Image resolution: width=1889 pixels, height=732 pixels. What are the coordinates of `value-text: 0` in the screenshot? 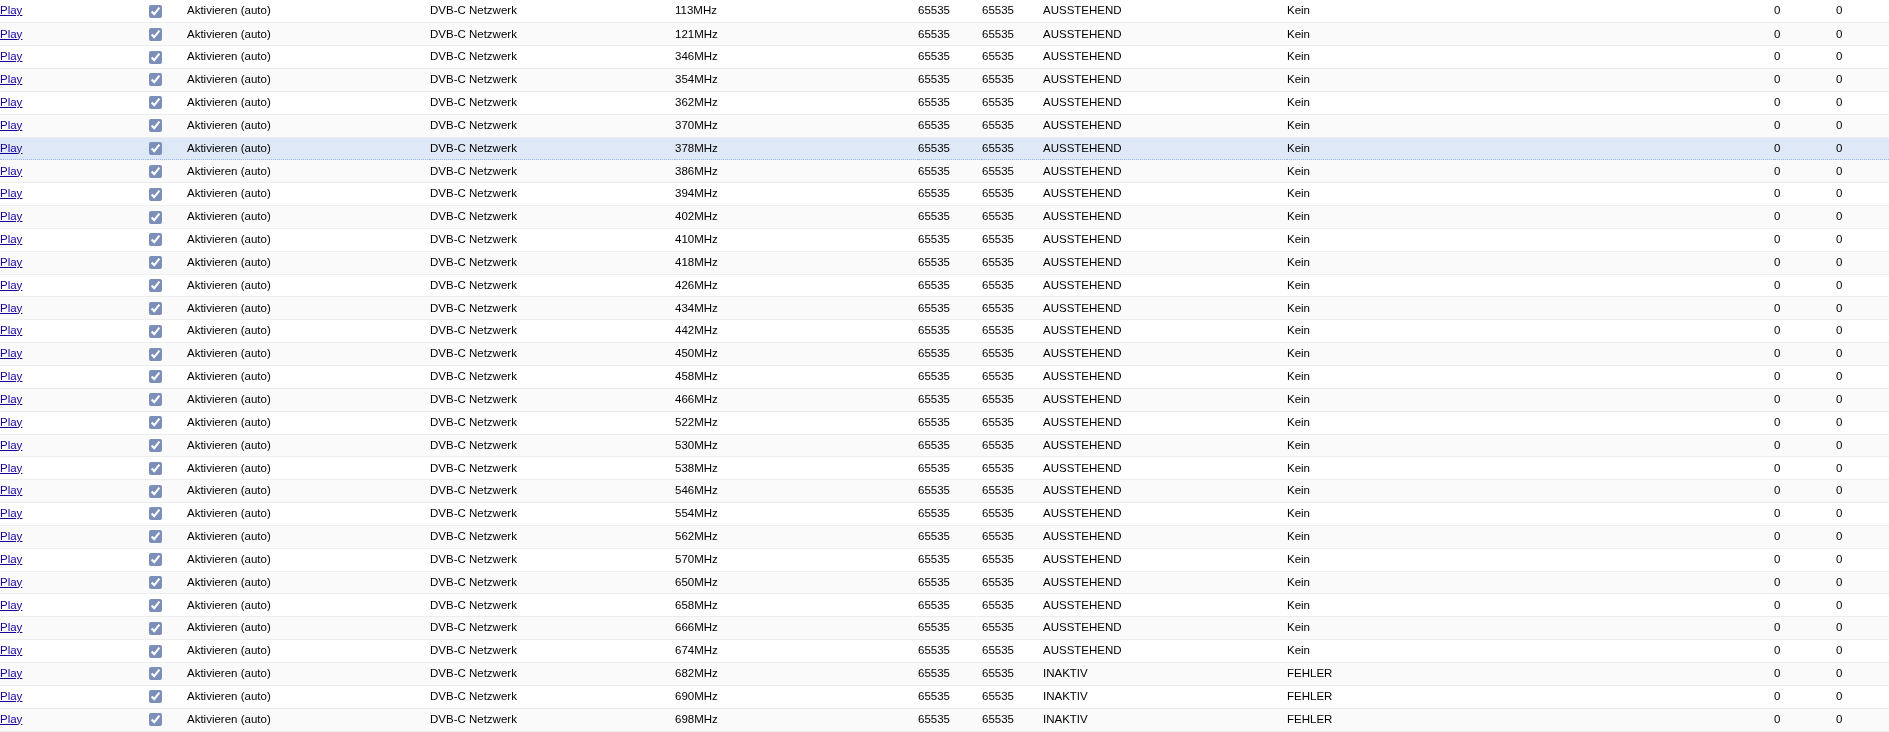 It's located at (1777, 308).